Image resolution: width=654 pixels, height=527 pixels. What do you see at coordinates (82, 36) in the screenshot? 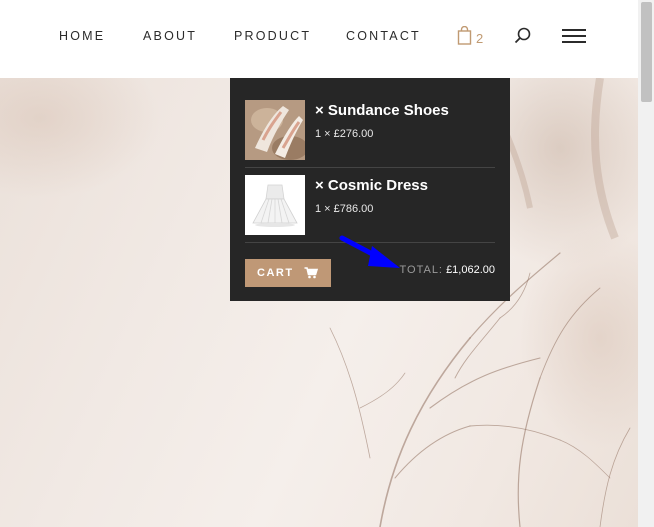
I see `nav-home-link: HOME` at bounding box center [82, 36].